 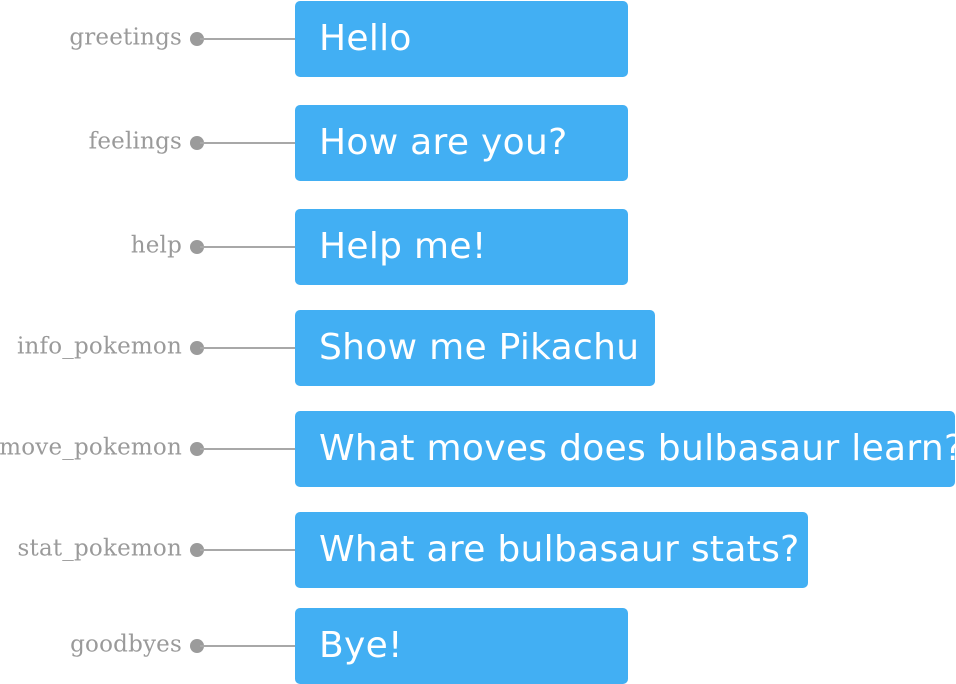 I want to click on intent-label: stat_pokemon, so click(x=99, y=548).